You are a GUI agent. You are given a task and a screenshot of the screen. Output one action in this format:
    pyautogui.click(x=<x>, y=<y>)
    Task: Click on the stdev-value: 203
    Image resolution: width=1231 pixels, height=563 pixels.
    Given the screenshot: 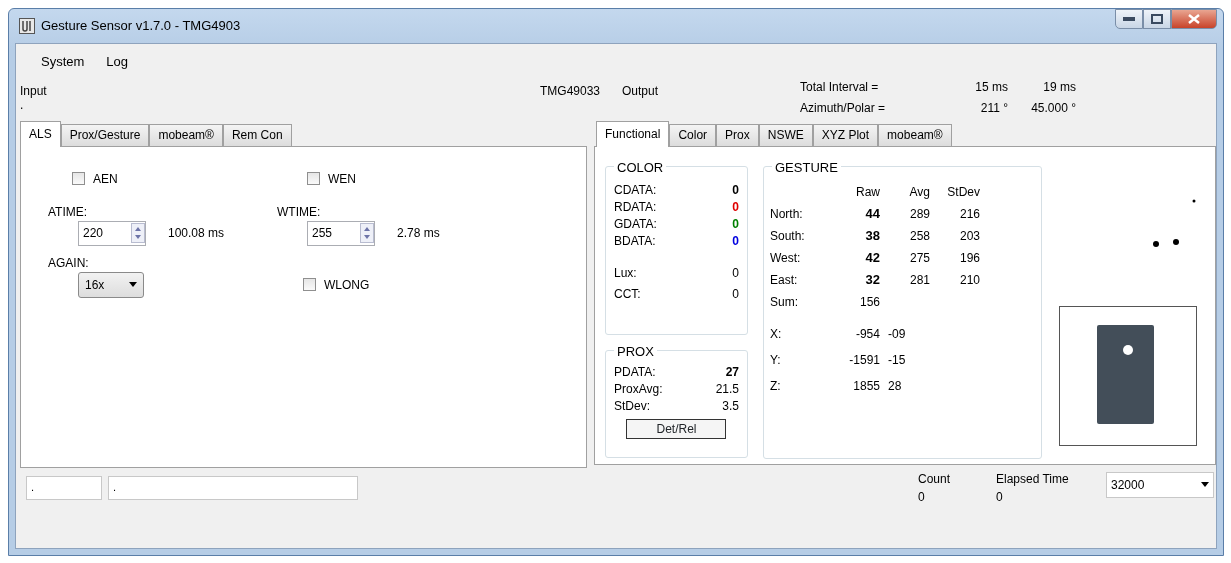 What is the action you would take?
    pyautogui.click(x=969, y=236)
    